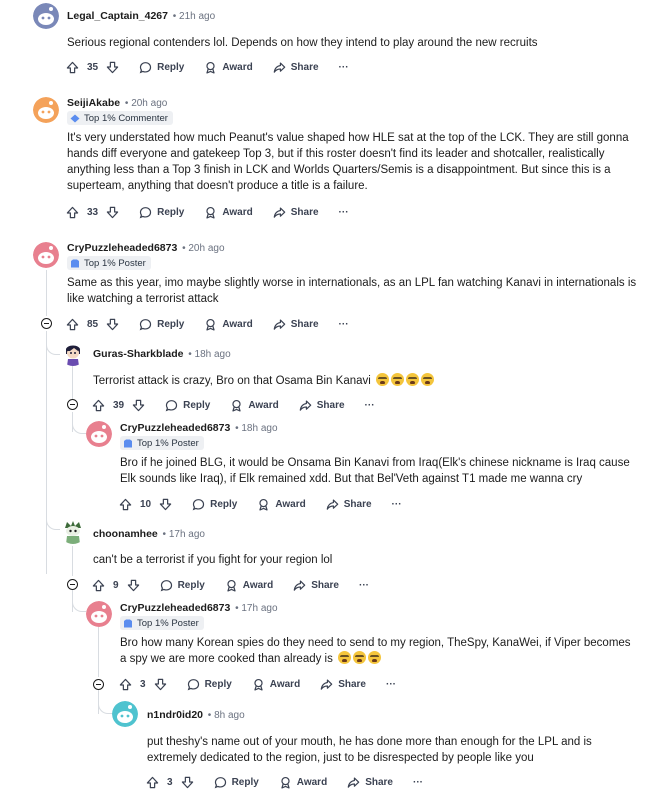 The width and height of the screenshot is (651, 789). Describe the element at coordinates (46, 293) in the screenshot. I see `thread-line` at that location.